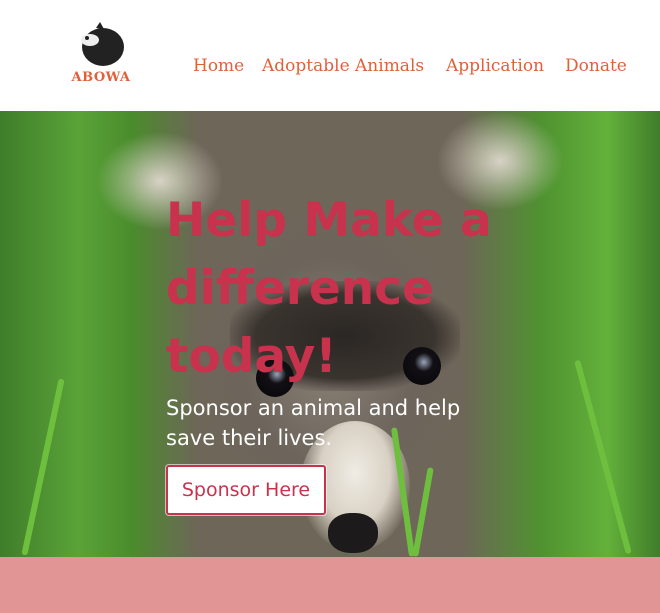 The image size is (660, 613). I want to click on hero-title-line: Help Make a, so click(329, 220).